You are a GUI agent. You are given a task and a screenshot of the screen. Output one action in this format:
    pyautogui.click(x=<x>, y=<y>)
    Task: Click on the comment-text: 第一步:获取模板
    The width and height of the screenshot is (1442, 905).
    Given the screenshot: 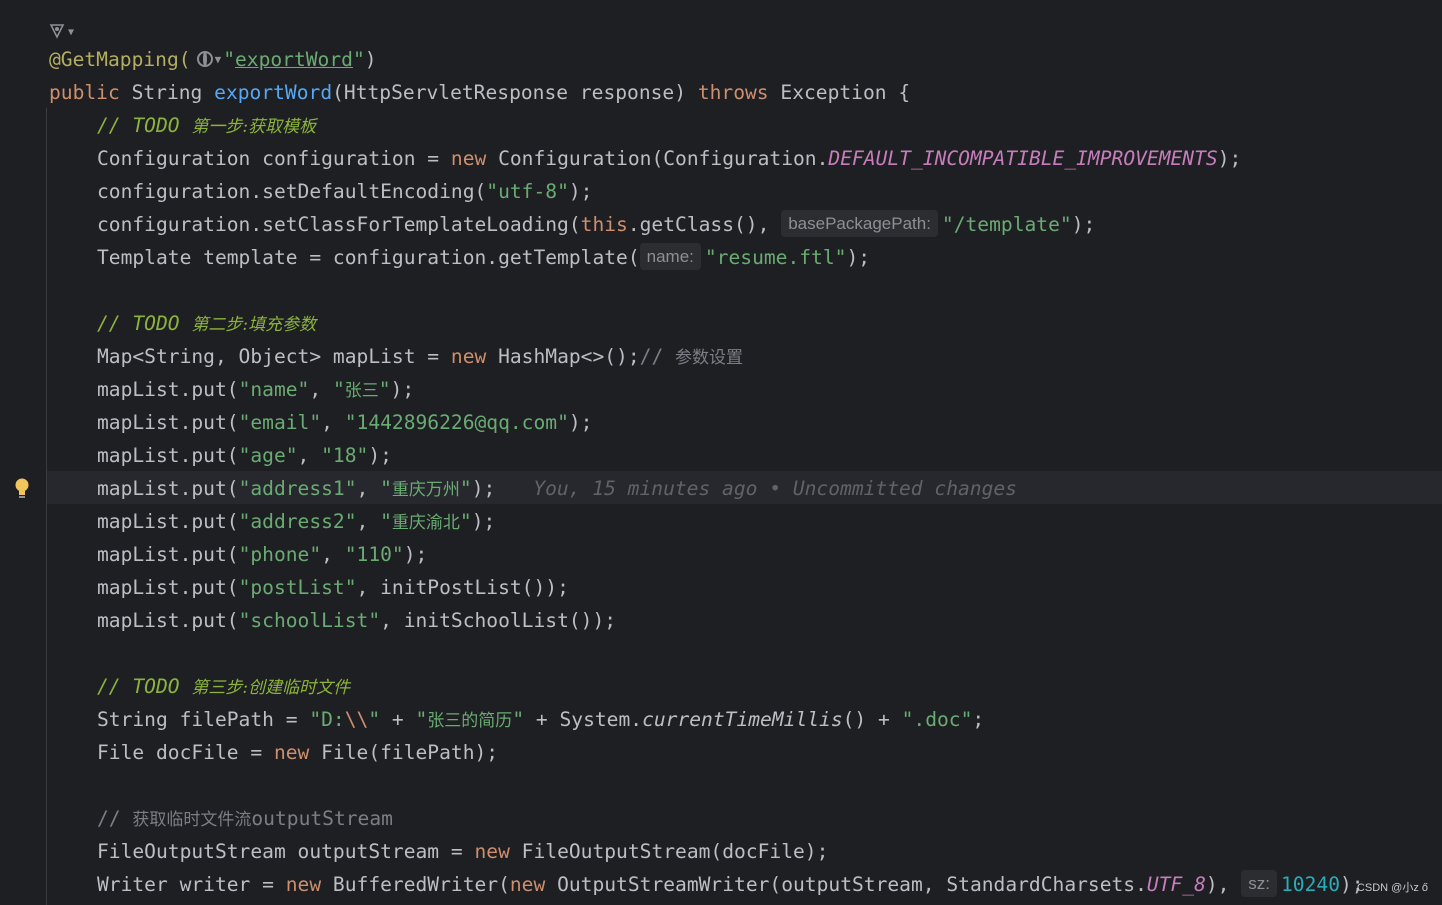 What is the action you would take?
    pyautogui.click(x=254, y=127)
    